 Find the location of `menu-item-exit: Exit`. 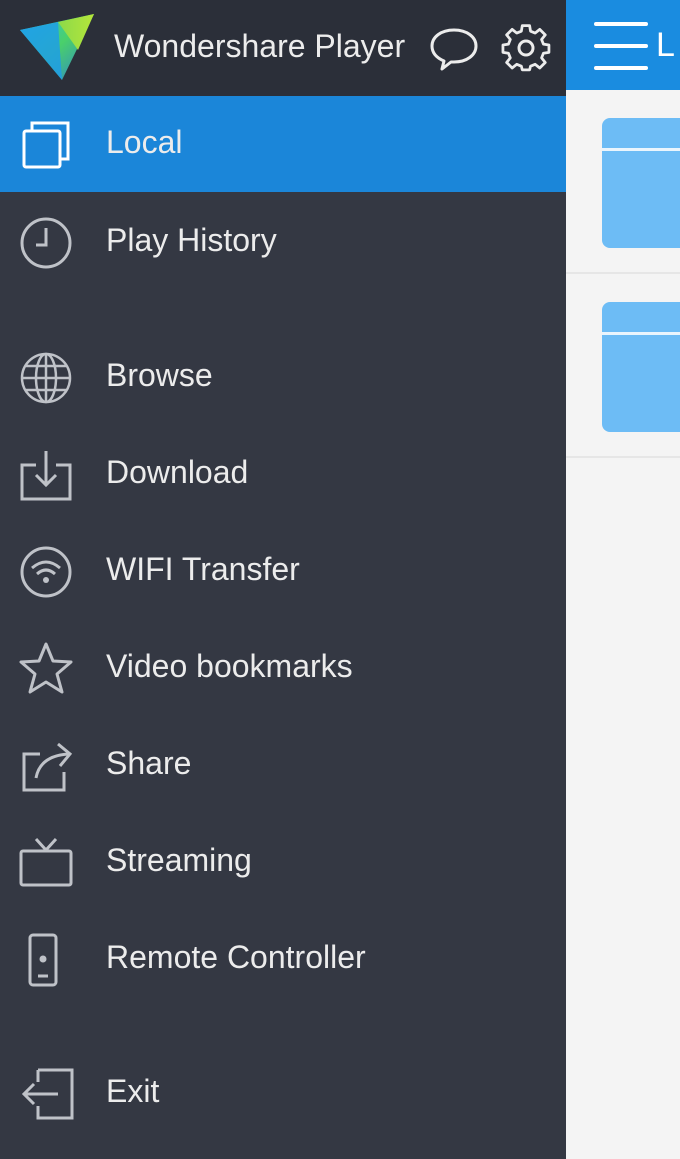

menu-item-exit: Exit is located at coordinates (283, 1093).